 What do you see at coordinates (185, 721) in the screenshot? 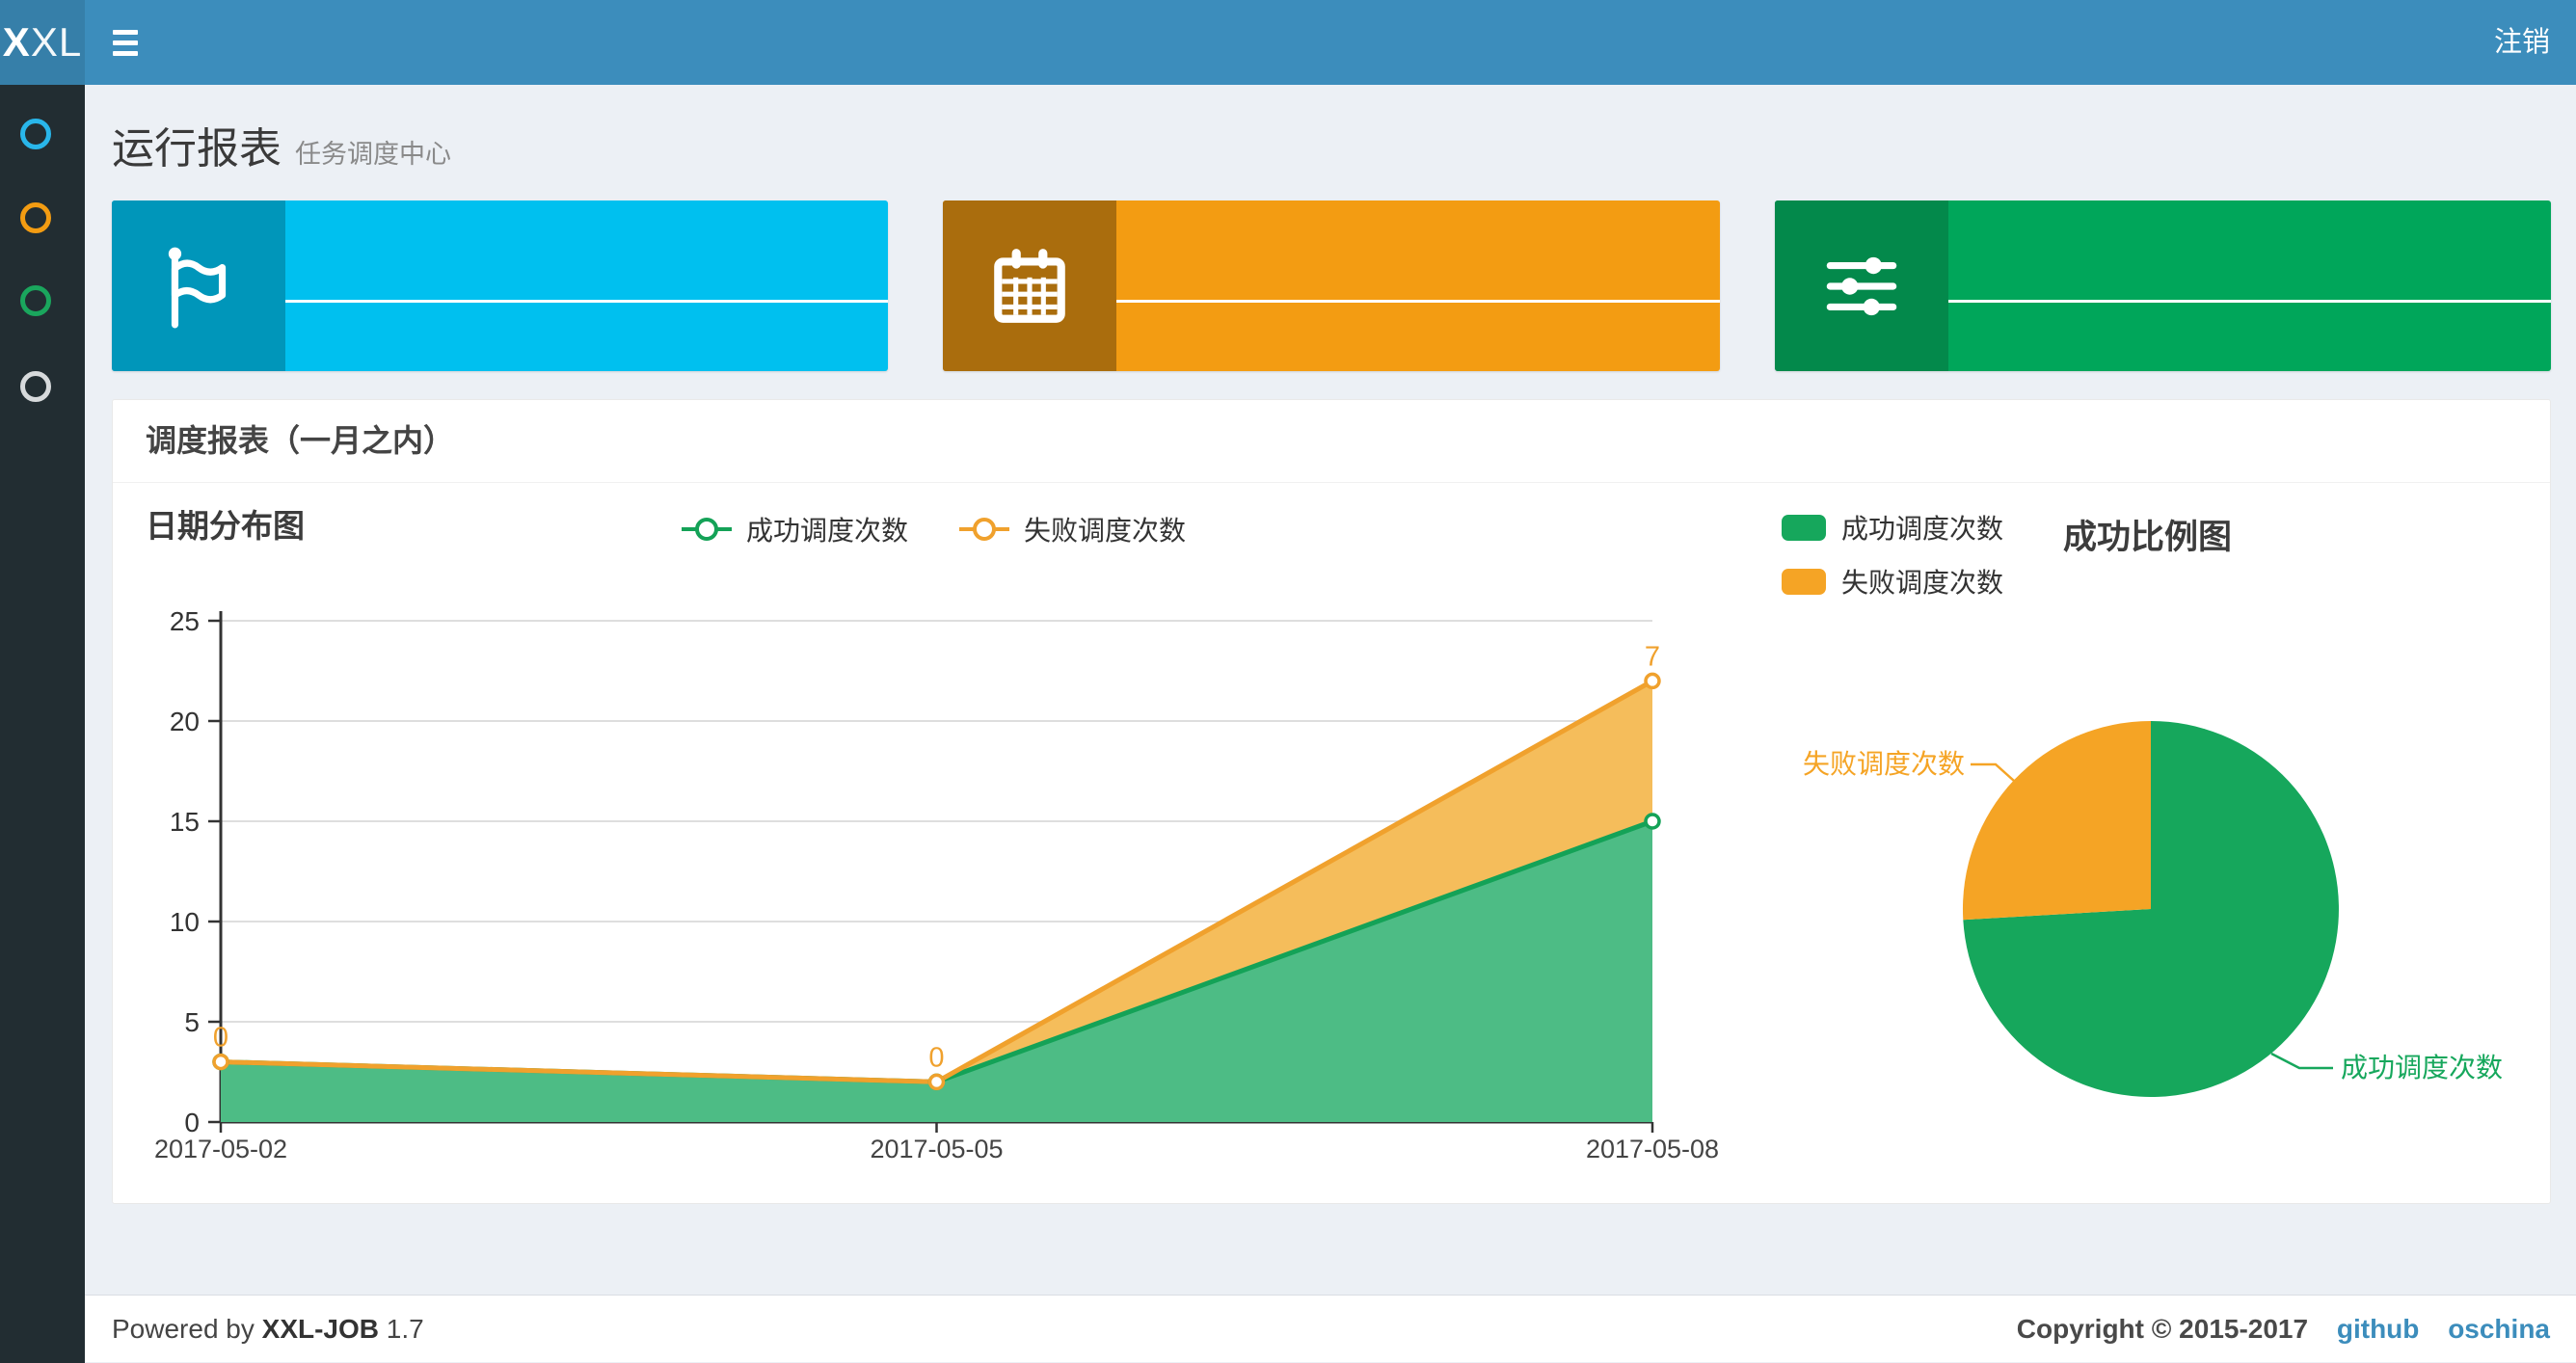
I see `y-tick-label: 20` at bounding box center [185, 721].